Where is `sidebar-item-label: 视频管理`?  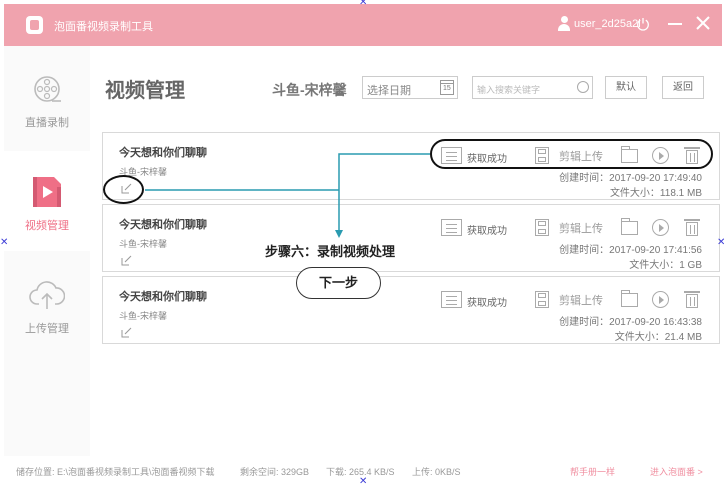
sidebar-item-label: 视频管理 is located at coordinates (47, 226).